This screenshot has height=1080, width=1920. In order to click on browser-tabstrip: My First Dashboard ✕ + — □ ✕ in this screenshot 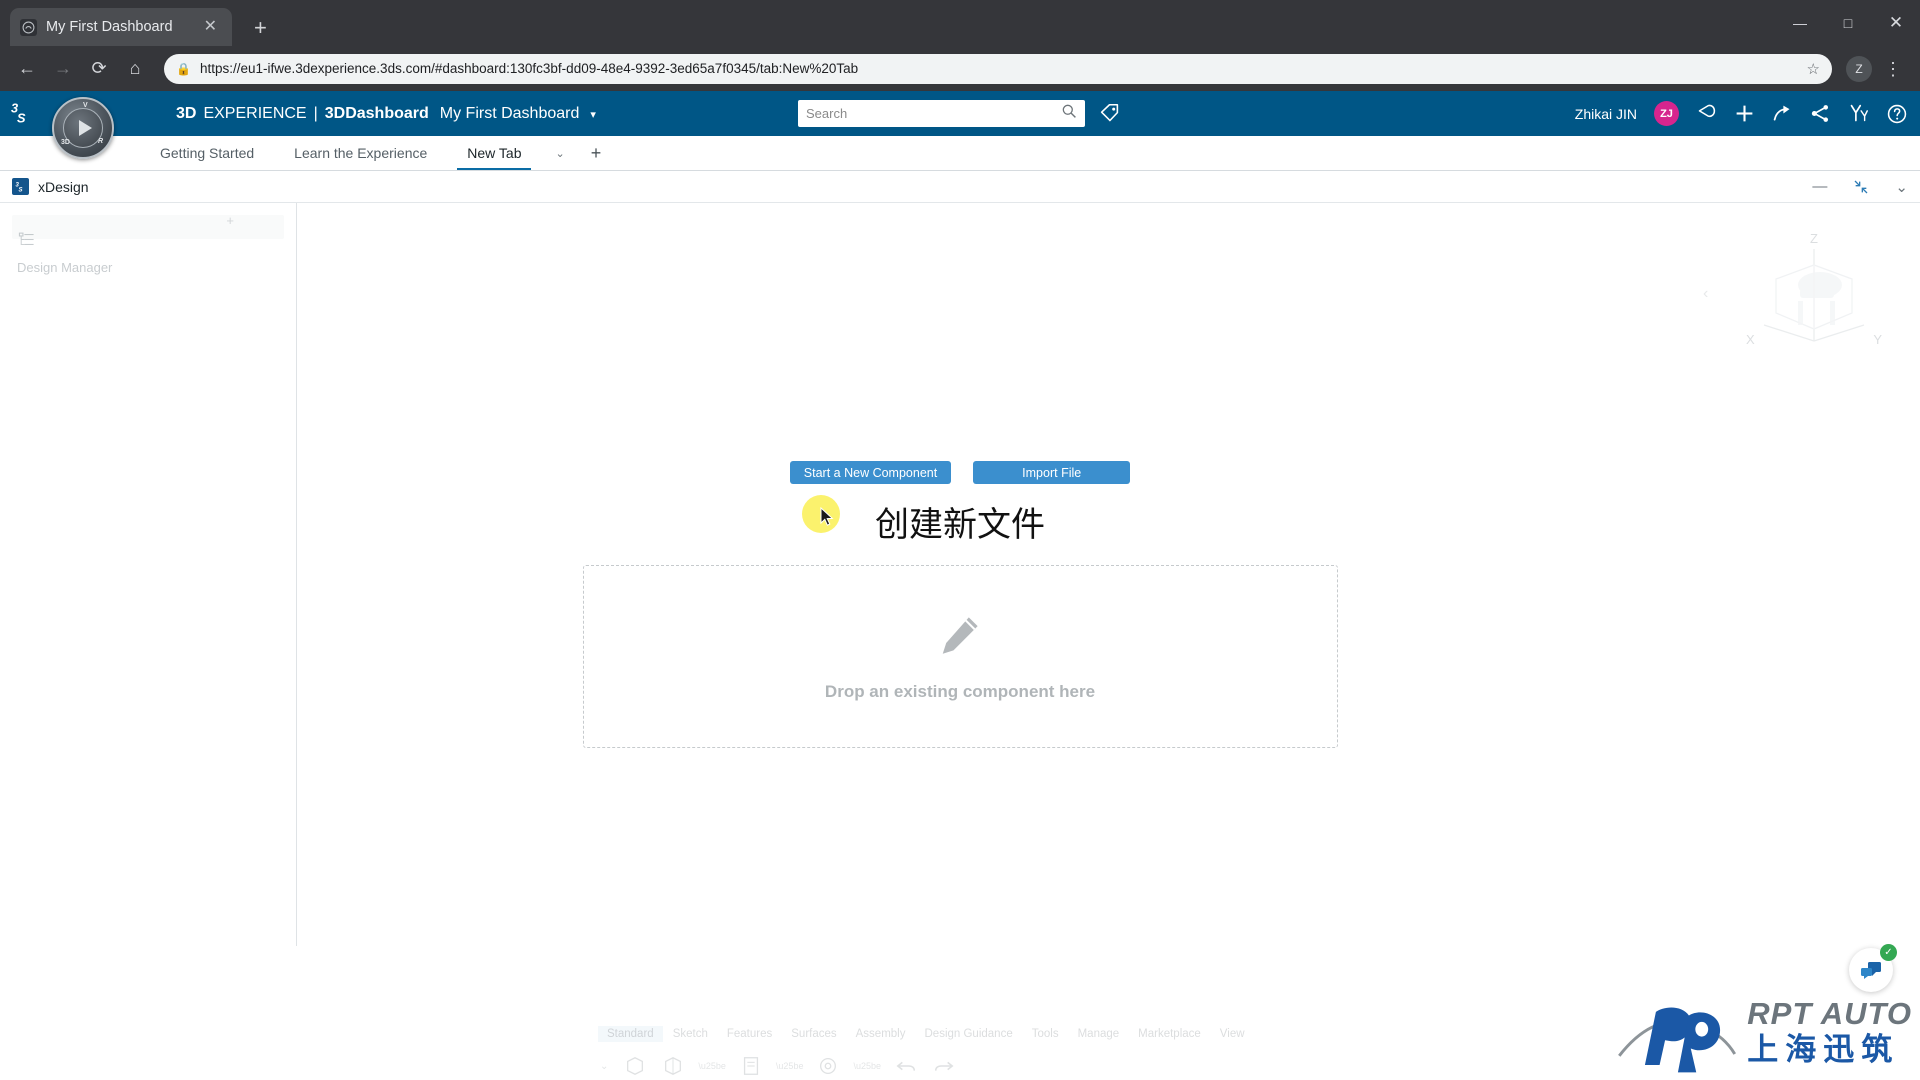, I will do `click(960, 23)`.